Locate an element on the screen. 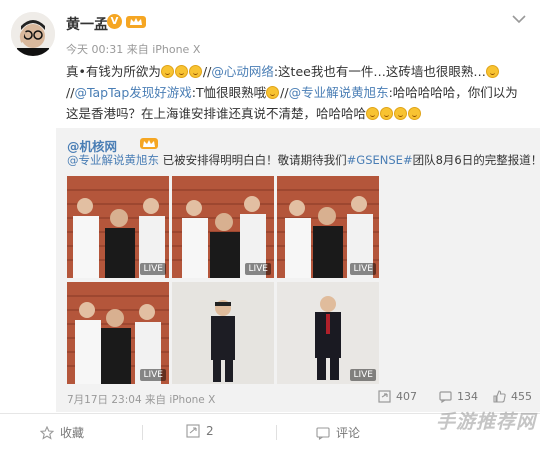 This screenshot has height=450, width=540. comment-button: 评论 is located at coordinates (338, 432).